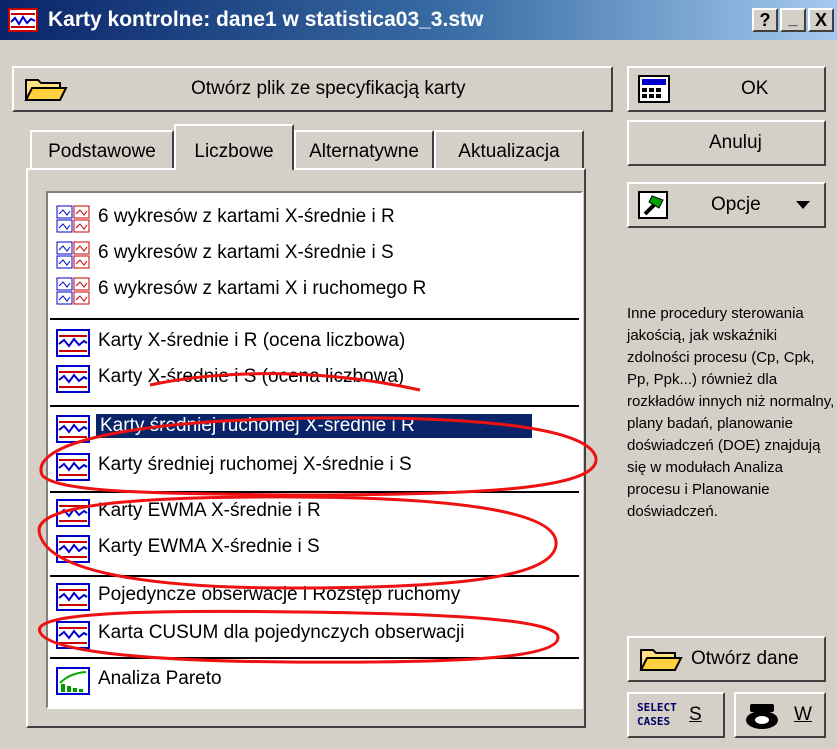 The width and height of the screenshot is (837, 749). I want to click on dropdown-arrow-icon, so click(803, 205).